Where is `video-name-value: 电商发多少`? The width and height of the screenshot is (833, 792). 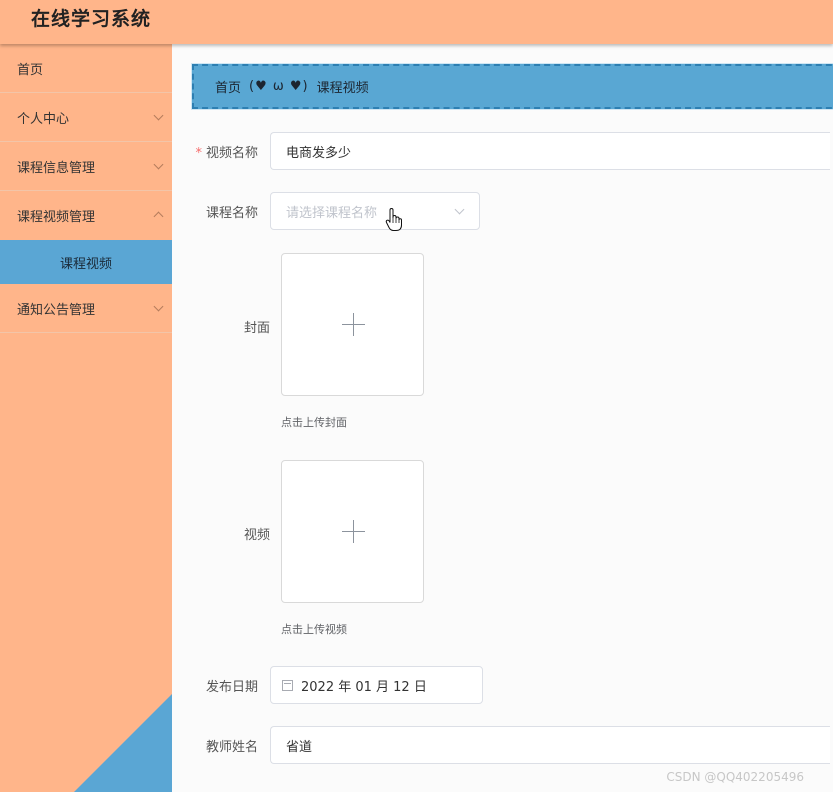
video-name-value: 电商发多少 is located at coordinates (319, 153).